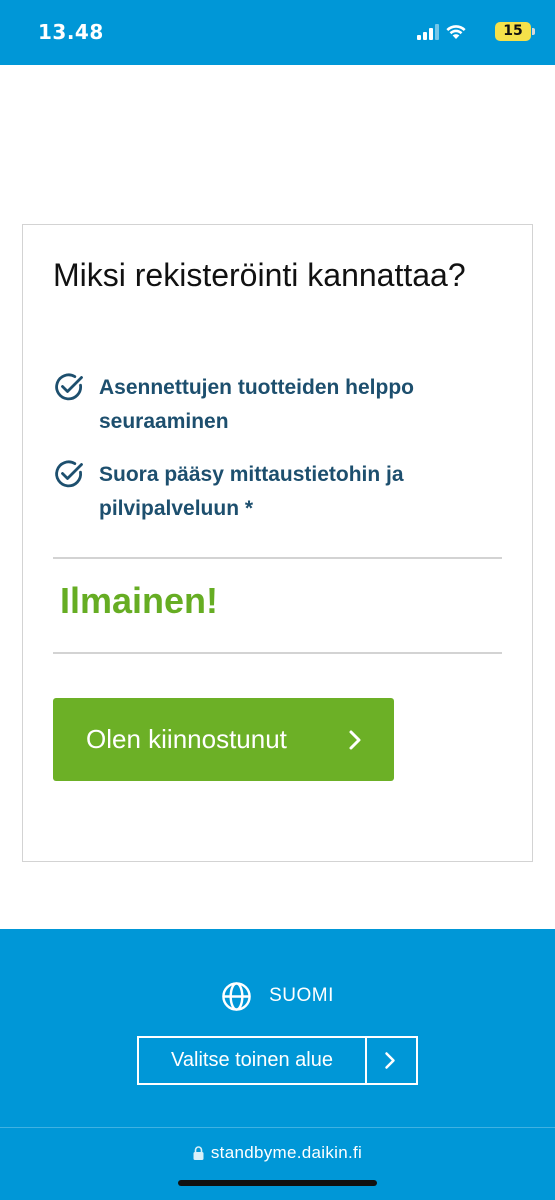 This screenshot has width=555, height=1200. What do you see at coordinates (428, 32) in the screenshot?
I see `signal-icon` at bounding box center [428, 32].